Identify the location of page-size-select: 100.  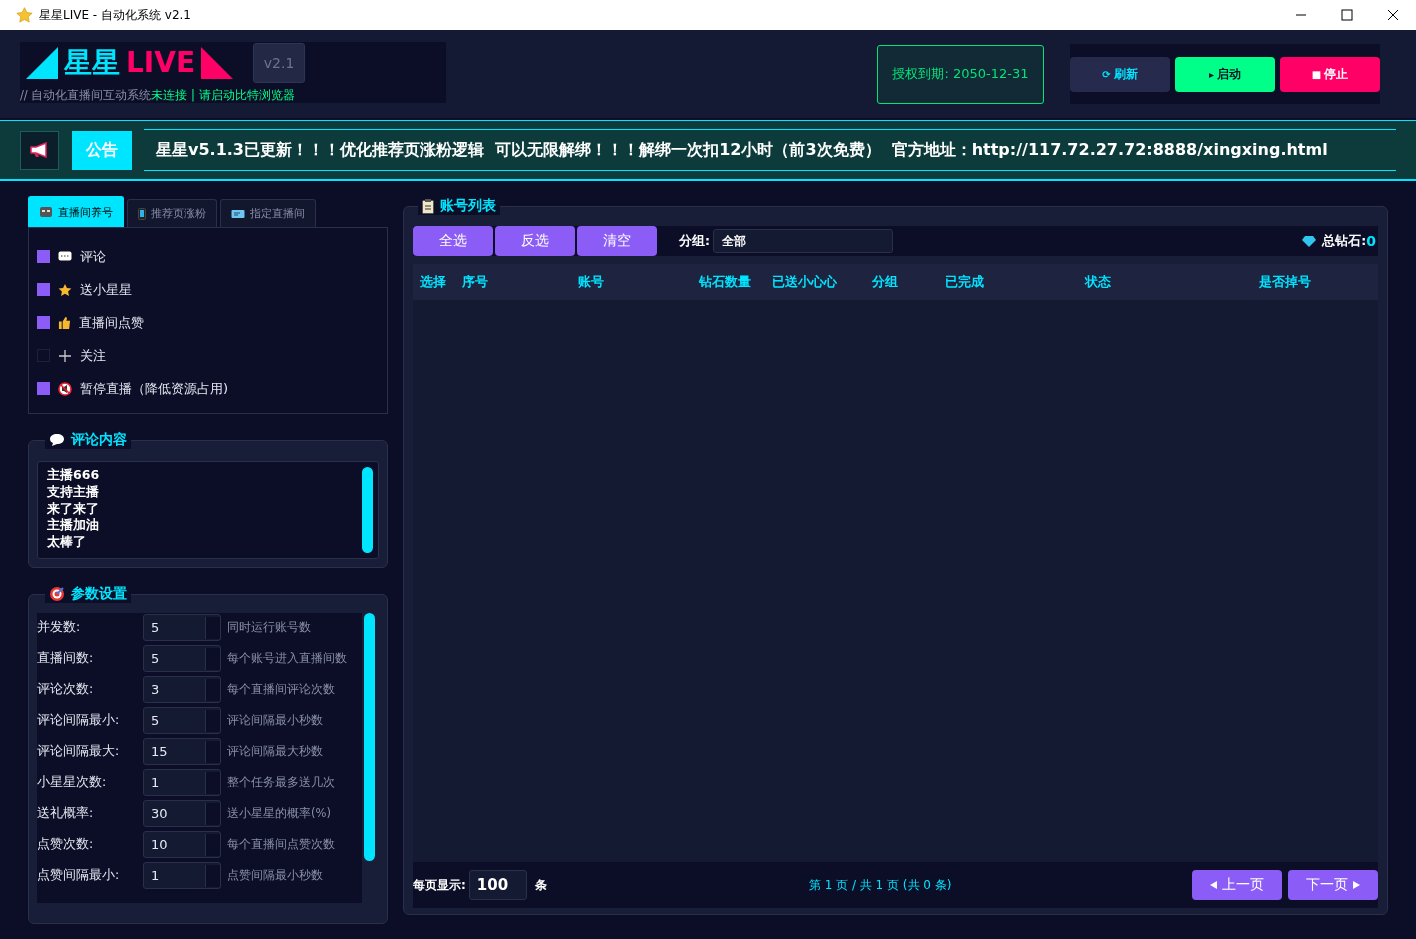
(497, 885).